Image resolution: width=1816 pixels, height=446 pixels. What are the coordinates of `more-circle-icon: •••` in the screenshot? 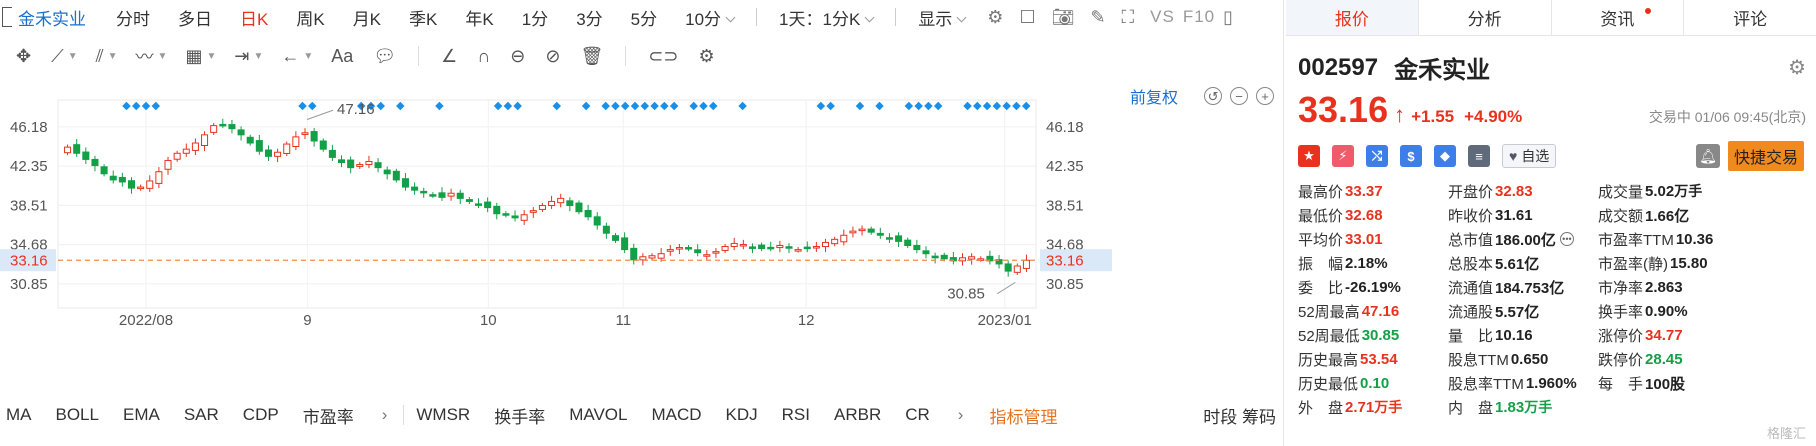 It's located at (1566, 239).